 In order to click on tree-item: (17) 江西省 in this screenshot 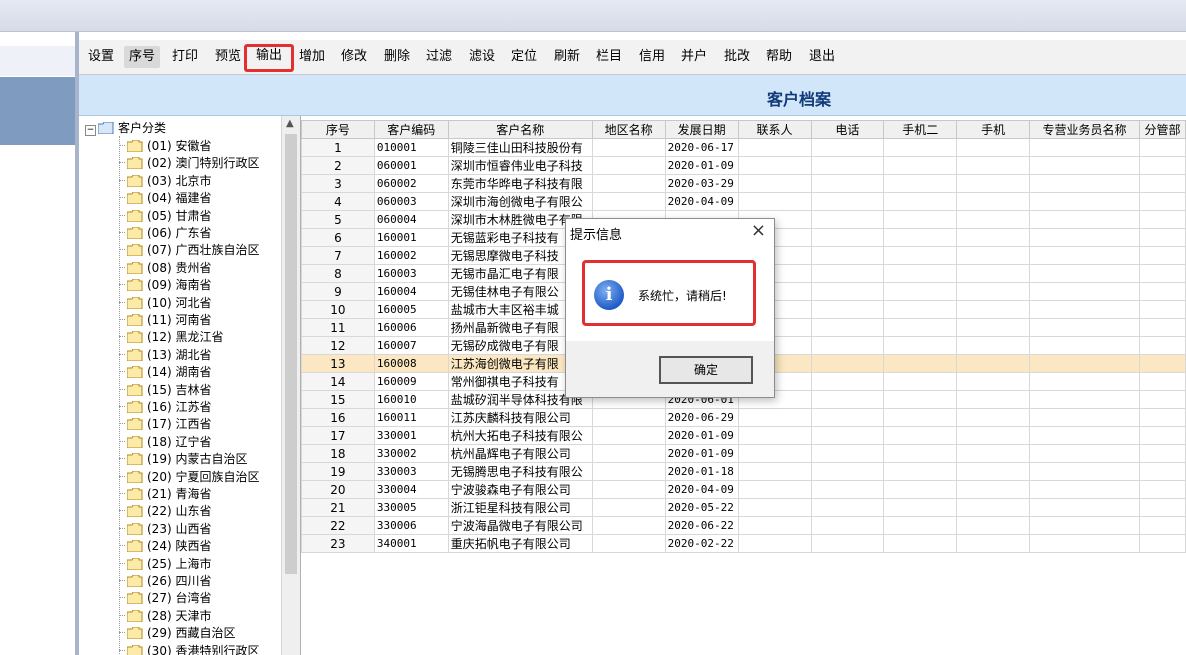, I will do `click(162, 424)`.